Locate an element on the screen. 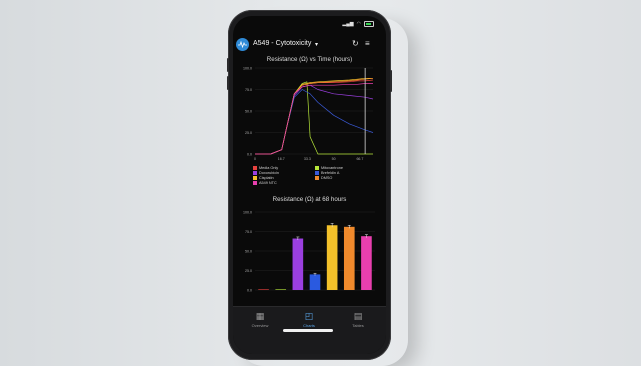 This screenshot has width=641, height=366. x-tick-label: 16.7 is located at coordinates (281, 159).